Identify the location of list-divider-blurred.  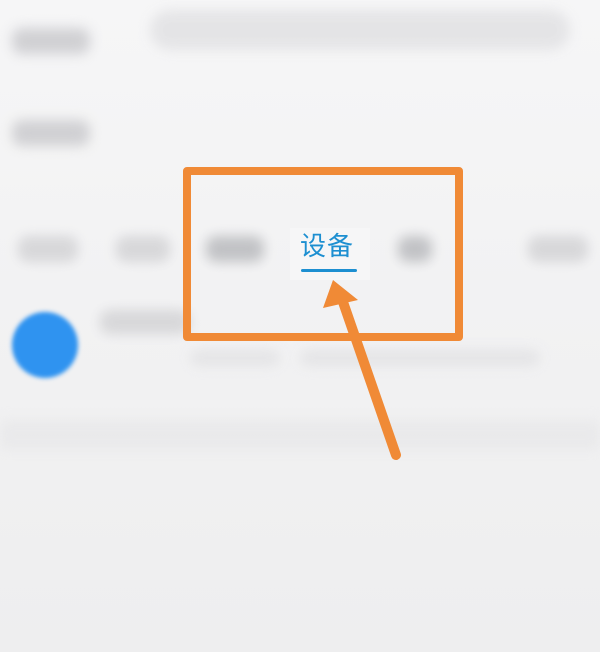
(300, 435).